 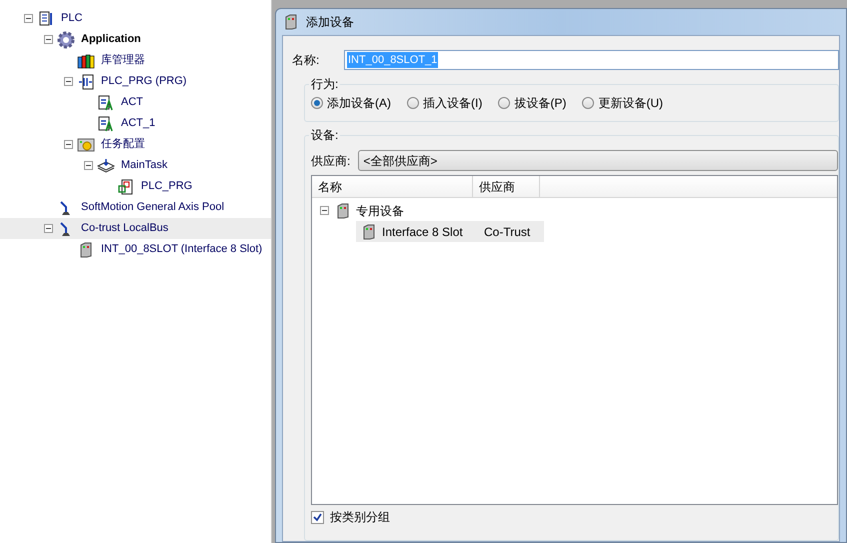 What do you see at coordinates (72, 18) in the screenshot?
I see `tree-item: PLC` at bounding box center [72, 18].